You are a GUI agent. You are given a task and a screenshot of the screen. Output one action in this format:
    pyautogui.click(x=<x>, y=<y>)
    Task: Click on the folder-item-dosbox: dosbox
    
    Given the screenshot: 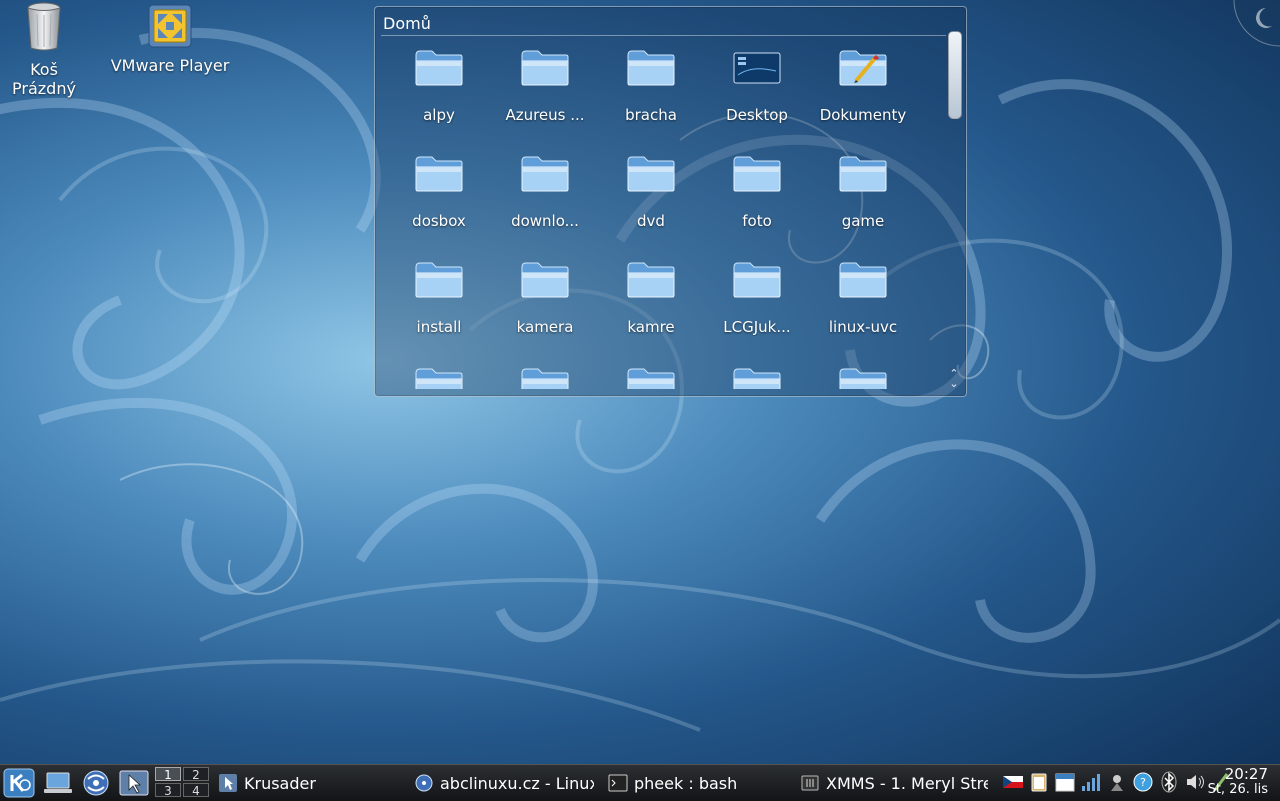 What is the action you would take?
    pyautogui.click(x=439, y=191)
    